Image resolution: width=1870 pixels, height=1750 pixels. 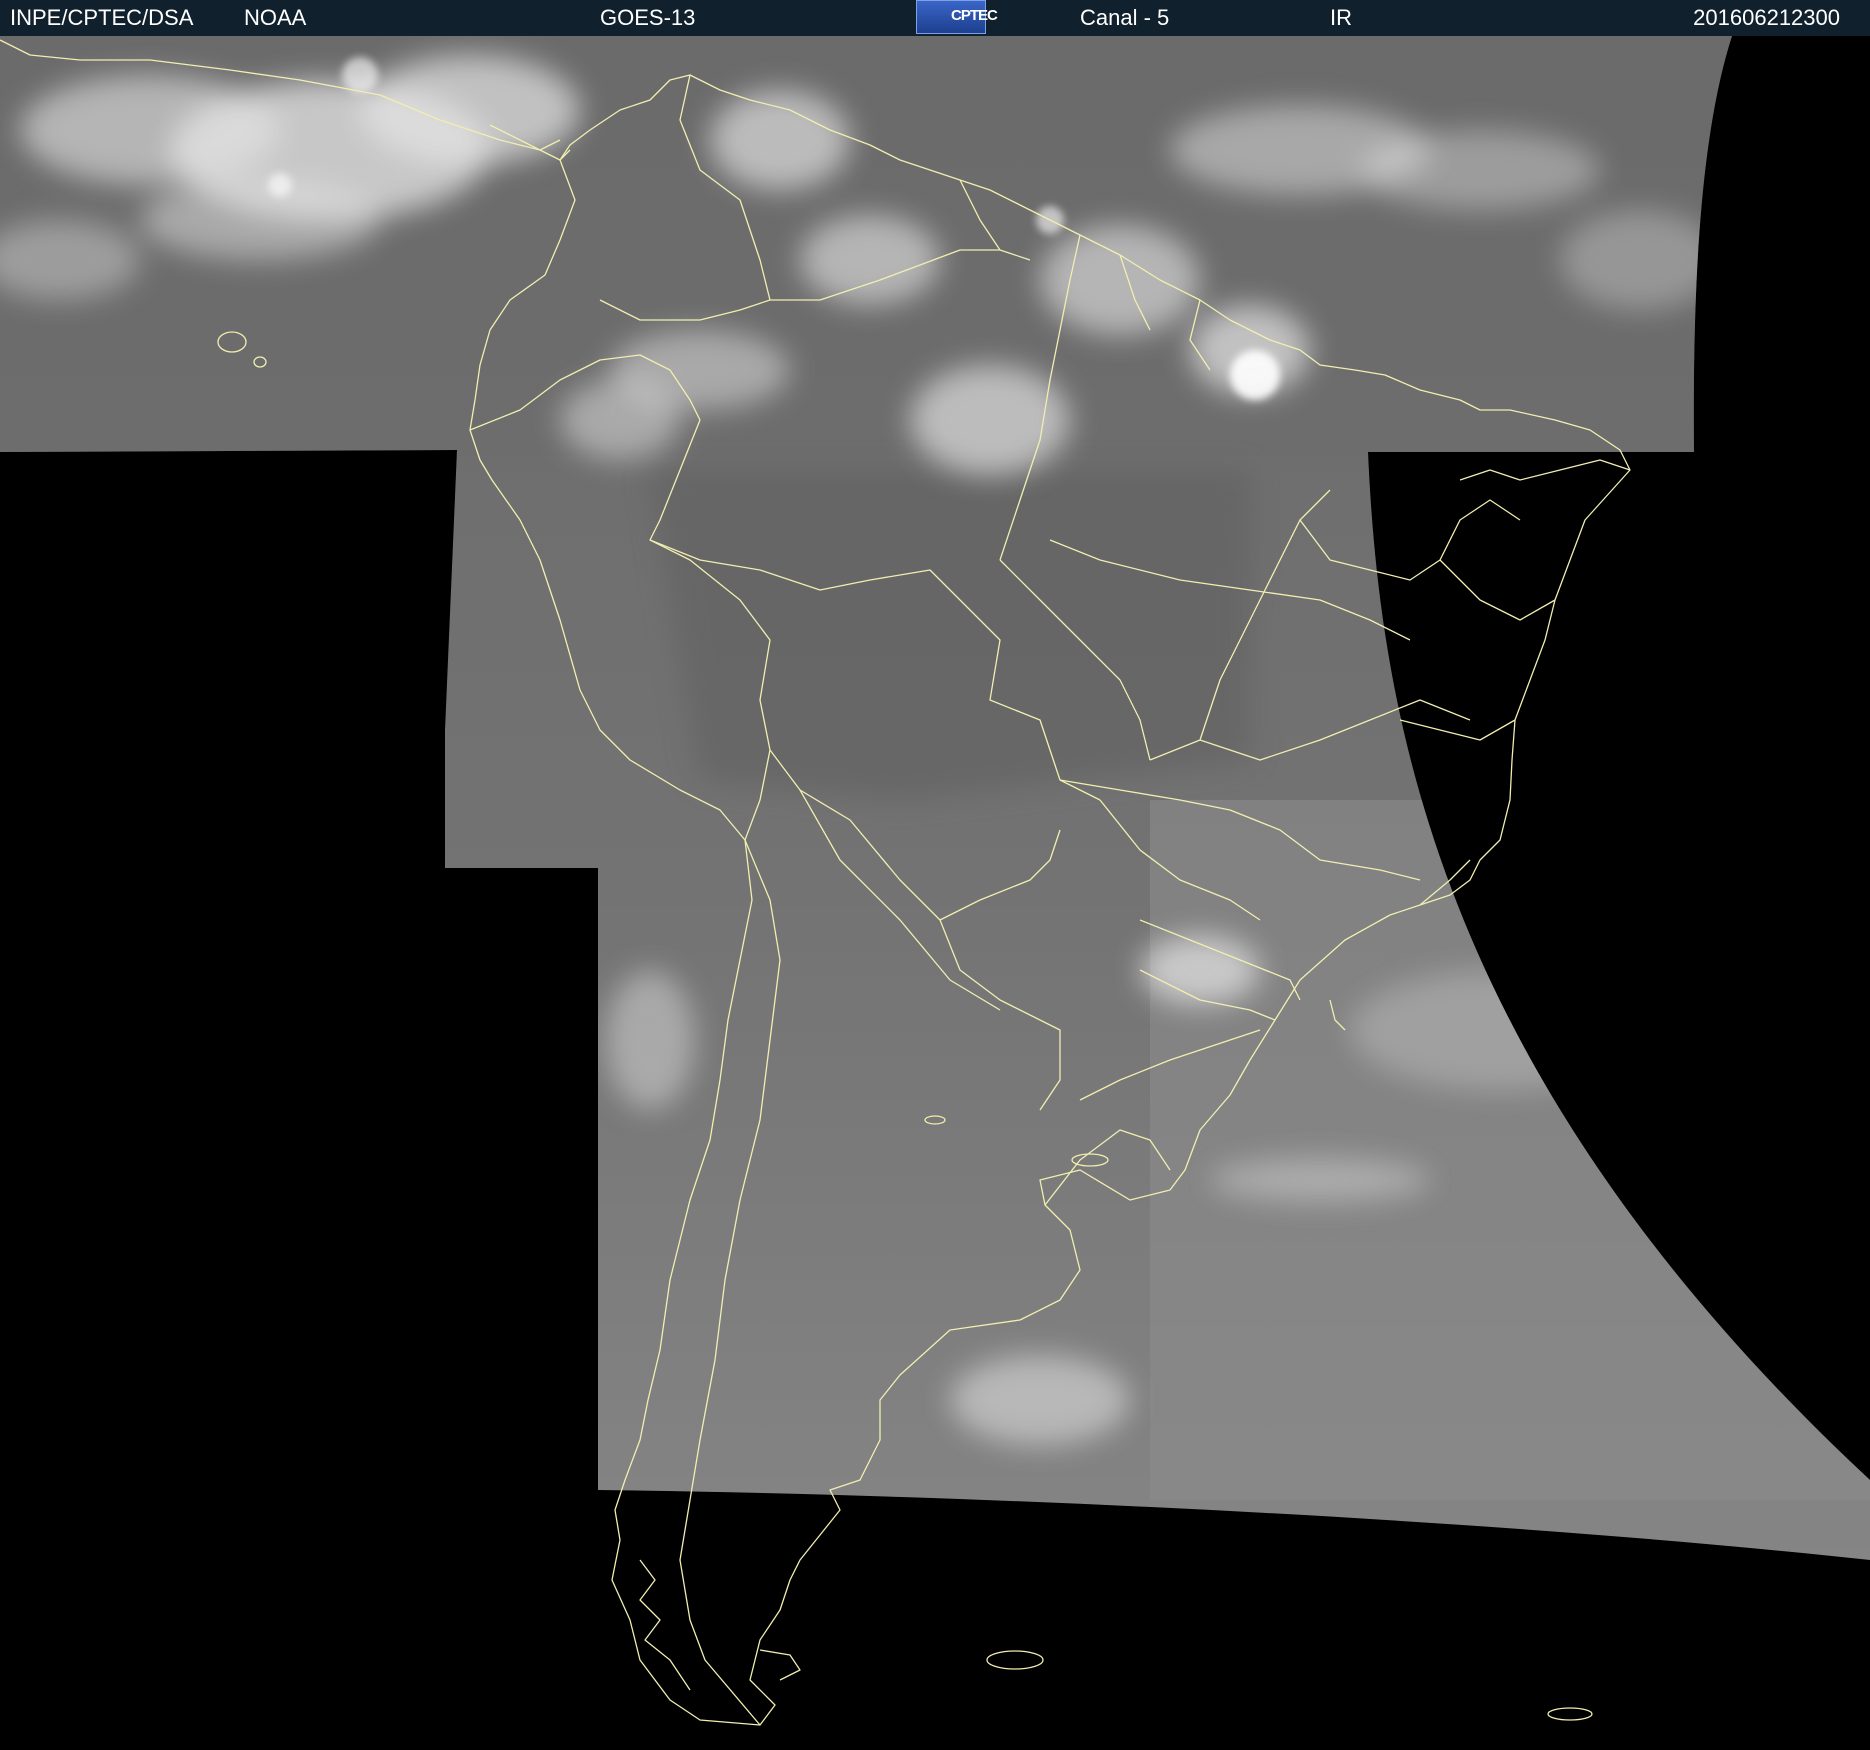 I want to click on logo-text: CPTEC, so click(x=974, y=15).